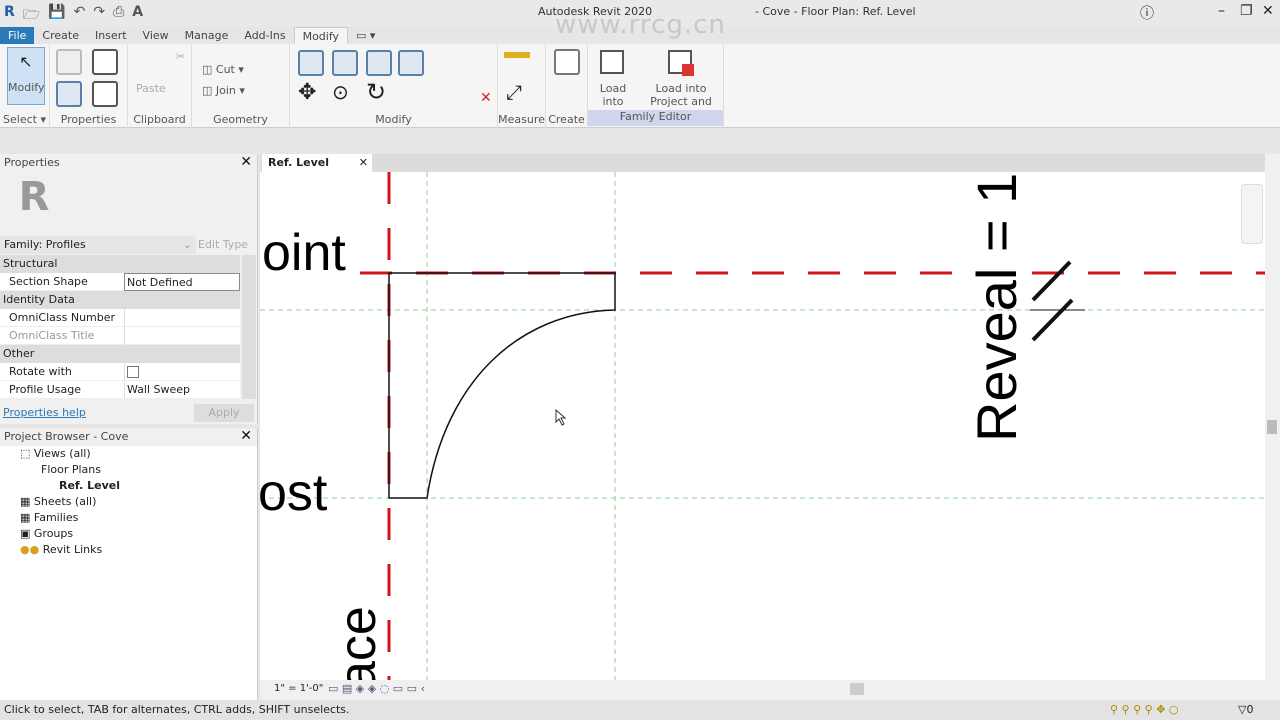 This screenshot has width=1280, height=720. What do you see at coordinates (996, 307) in the screenshot?
I see `dimension-label-reveal: Reveal = 1` at bounding box center [996, 307].